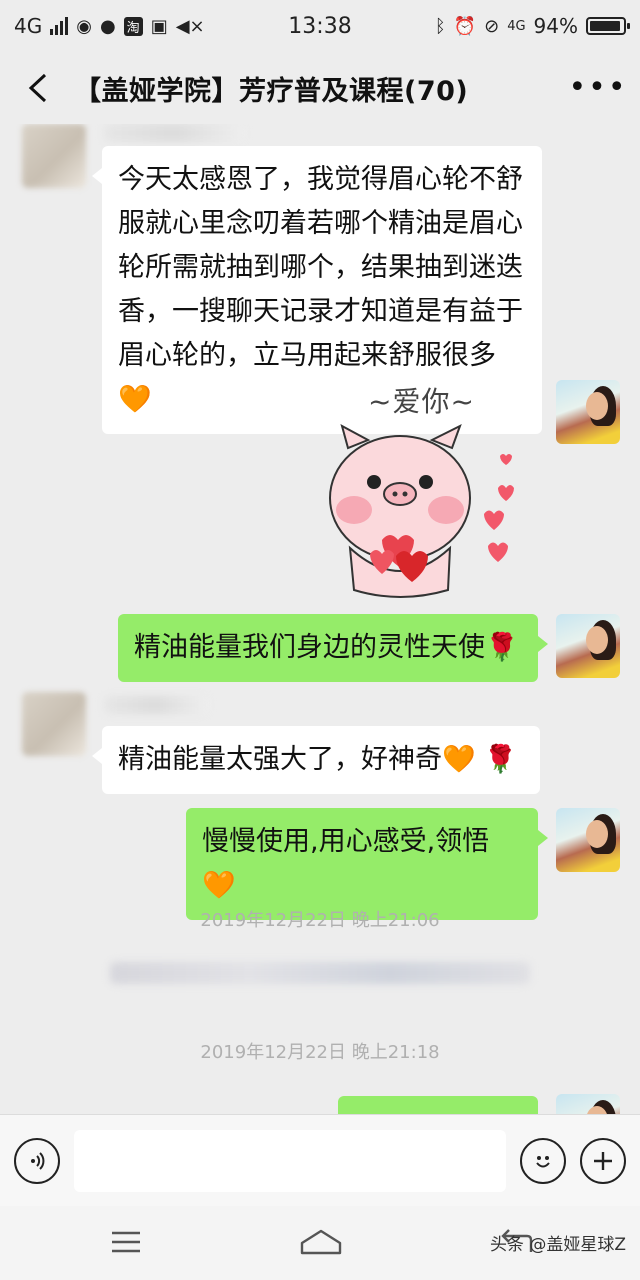  I want to click on chat-header: 【盖娅学院】芳疗普及课程(70) •••, so click(320, 88).